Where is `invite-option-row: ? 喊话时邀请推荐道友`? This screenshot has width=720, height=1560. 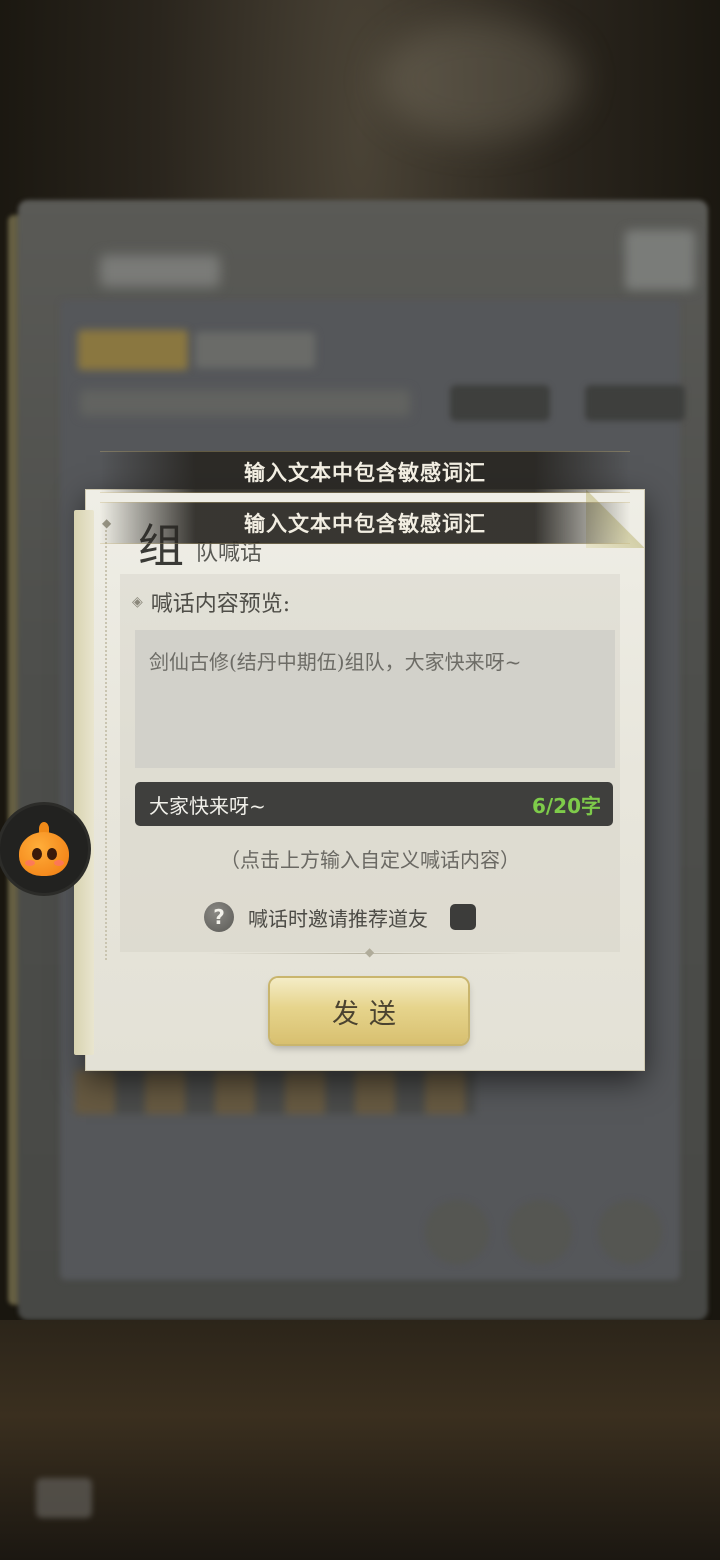
invite-option-row: ? 喊话时邀请推荐道友 is located at coordinates (340, 917).